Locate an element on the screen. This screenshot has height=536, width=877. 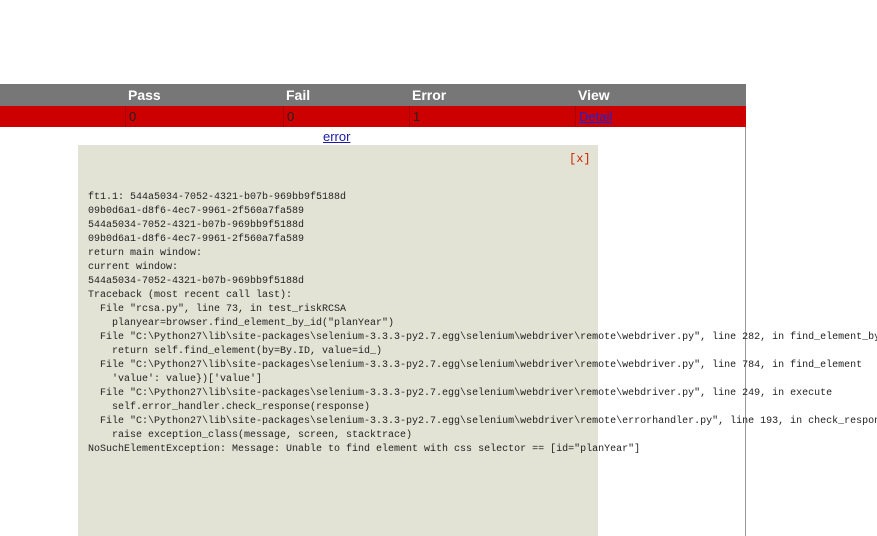
table-row: 0 0 1 Detail is located at coordinates (373, 116).